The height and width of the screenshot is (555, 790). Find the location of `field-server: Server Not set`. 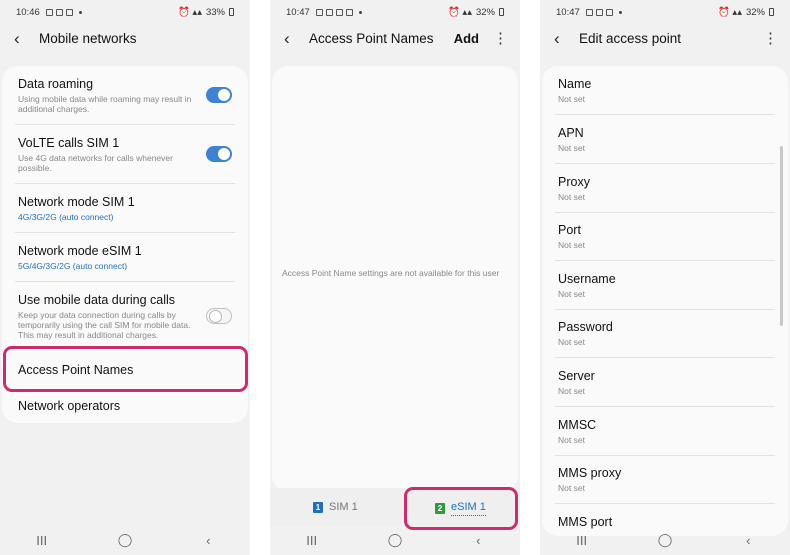

field-server: Server Not set is located at coordinates (666, 382).